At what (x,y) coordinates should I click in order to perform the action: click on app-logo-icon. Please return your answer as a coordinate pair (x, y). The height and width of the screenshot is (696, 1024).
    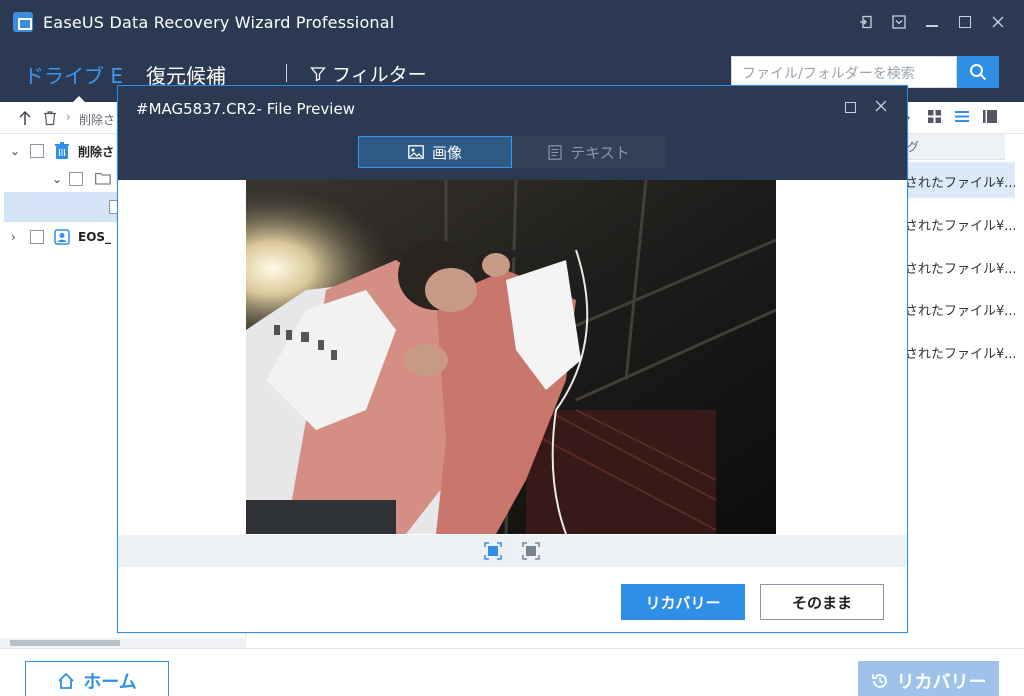
    Looking at the image, I should click on (23, 22).